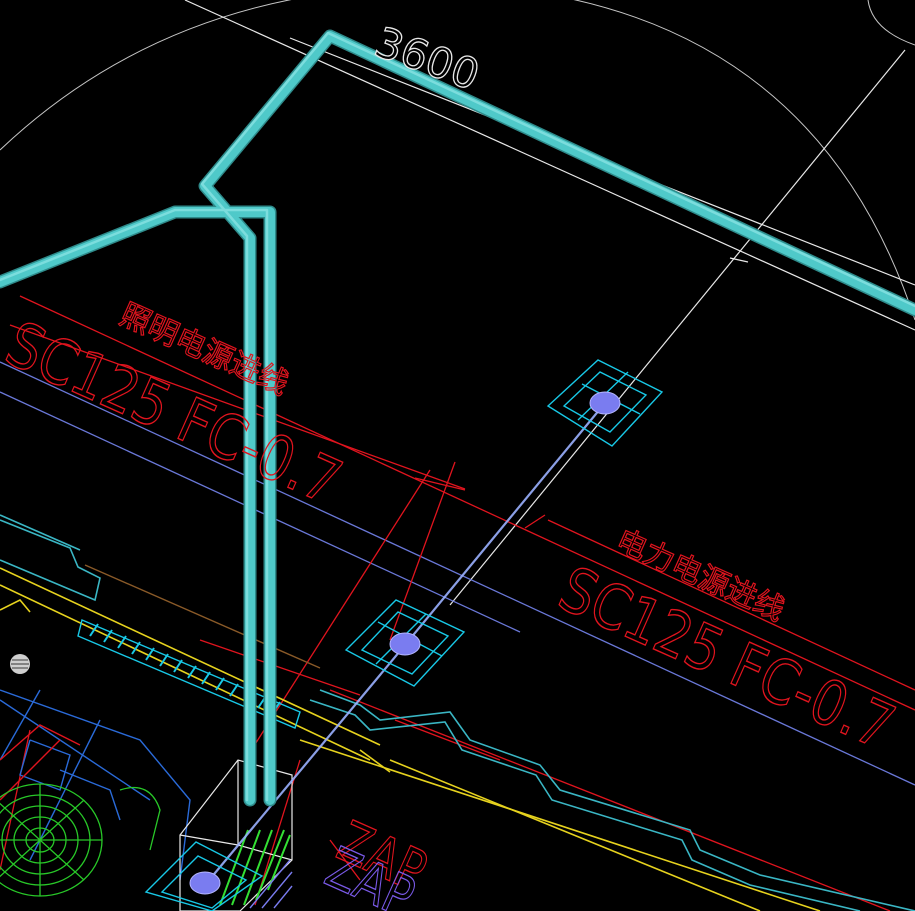 The height and width of the screenshot is (911, 915). What do you see at coordinates (80, 840) in the screenshot?
I see `exhaust-fan-icon` at bounding box center [80, 840].